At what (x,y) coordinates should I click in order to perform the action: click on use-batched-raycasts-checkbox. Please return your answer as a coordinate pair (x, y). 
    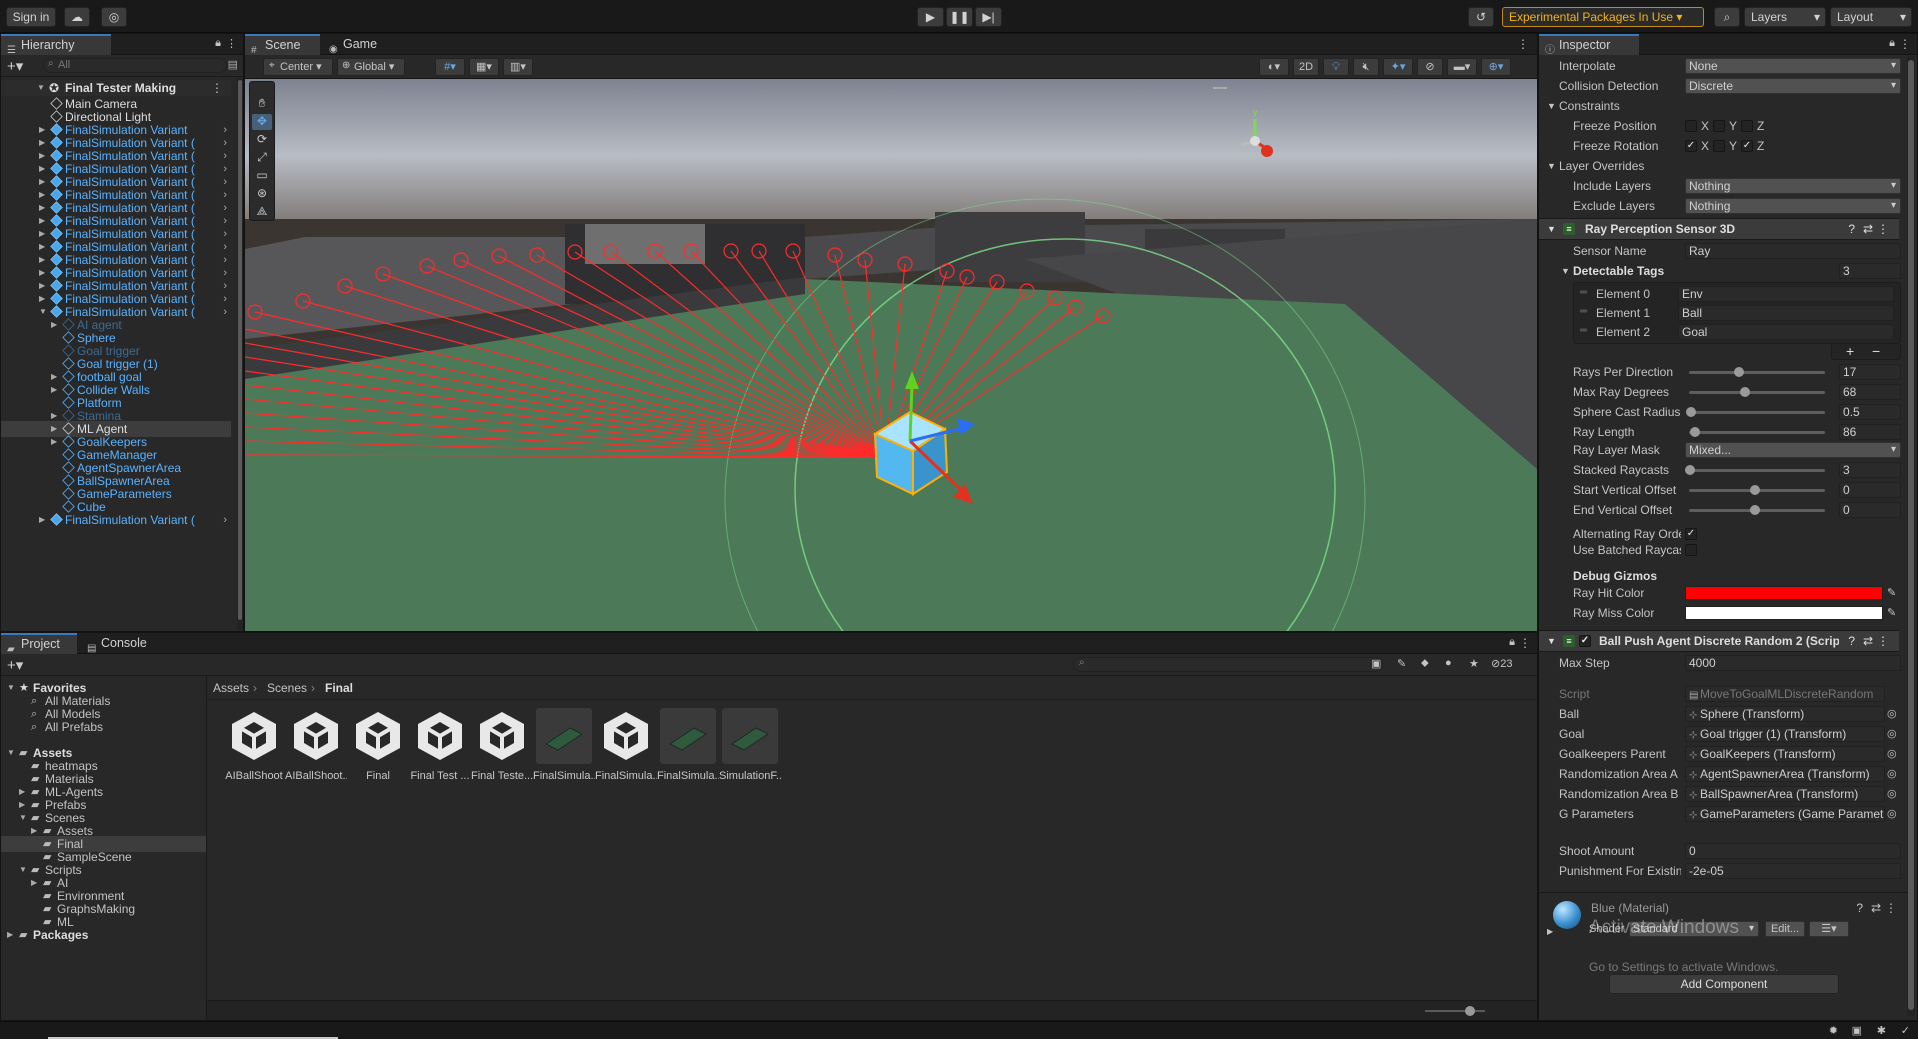
    Looking at the image, I should click on (1691, 550).